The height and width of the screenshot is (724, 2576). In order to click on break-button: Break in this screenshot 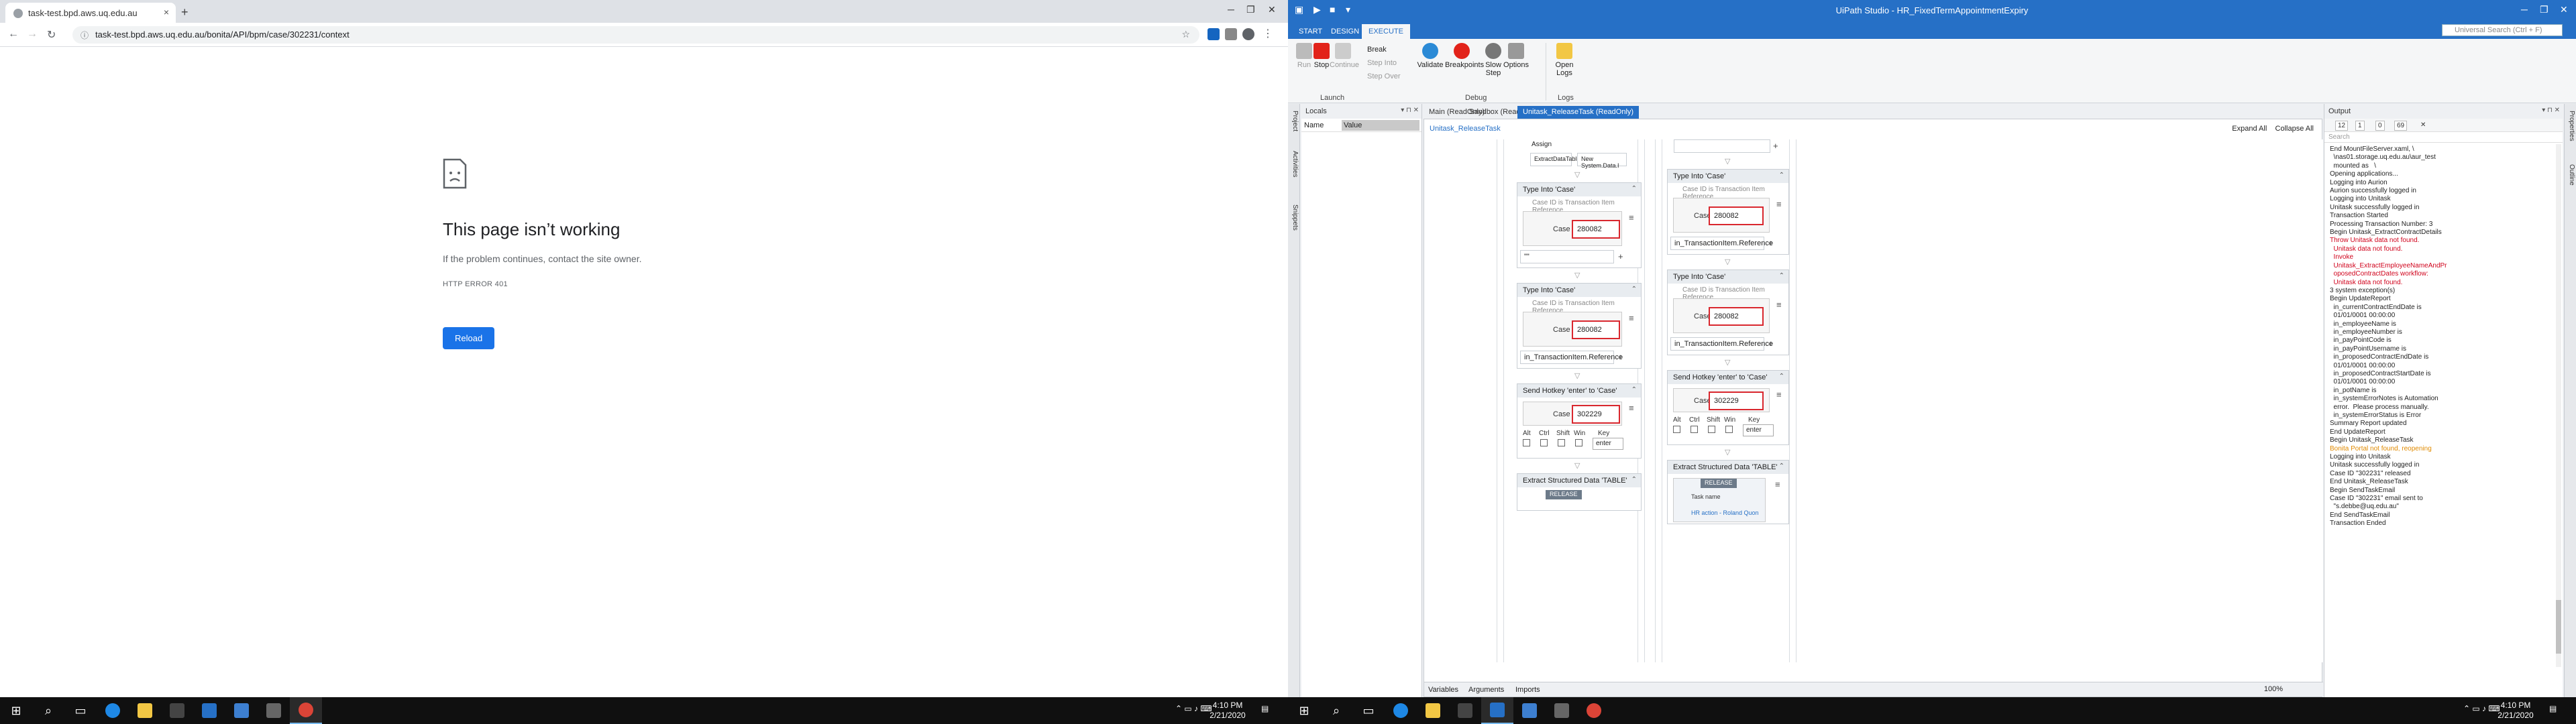, I will do `click(1377, 50)`.